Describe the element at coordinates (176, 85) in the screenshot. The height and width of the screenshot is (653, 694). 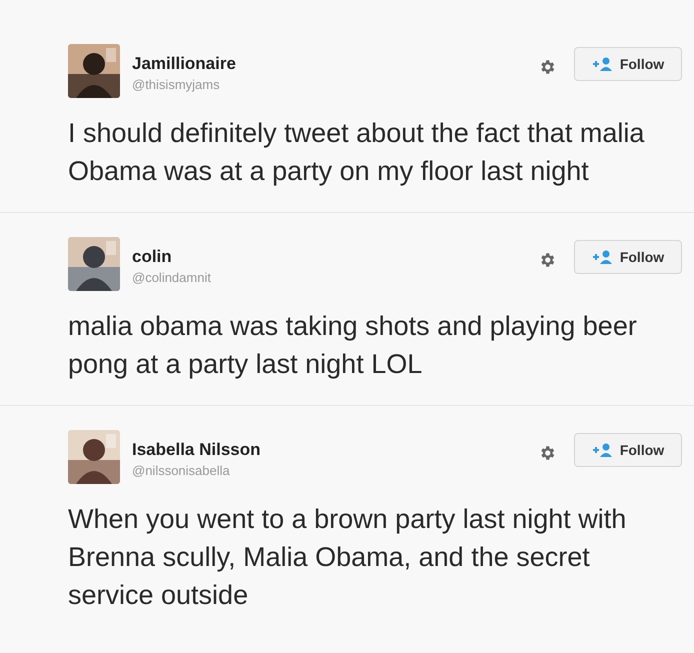
I see `user-handle: @thisismyjams` at that location.